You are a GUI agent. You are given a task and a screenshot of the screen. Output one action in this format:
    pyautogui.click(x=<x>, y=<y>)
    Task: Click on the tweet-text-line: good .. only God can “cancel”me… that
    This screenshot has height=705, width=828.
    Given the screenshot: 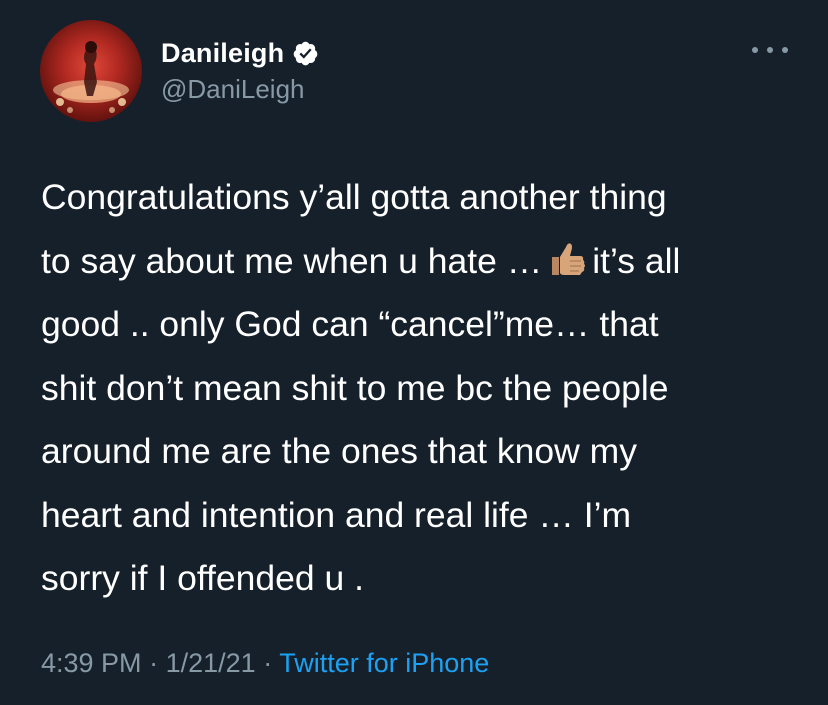 What is the action you would take?
    pyautogui.click(x=350, y=324)
    